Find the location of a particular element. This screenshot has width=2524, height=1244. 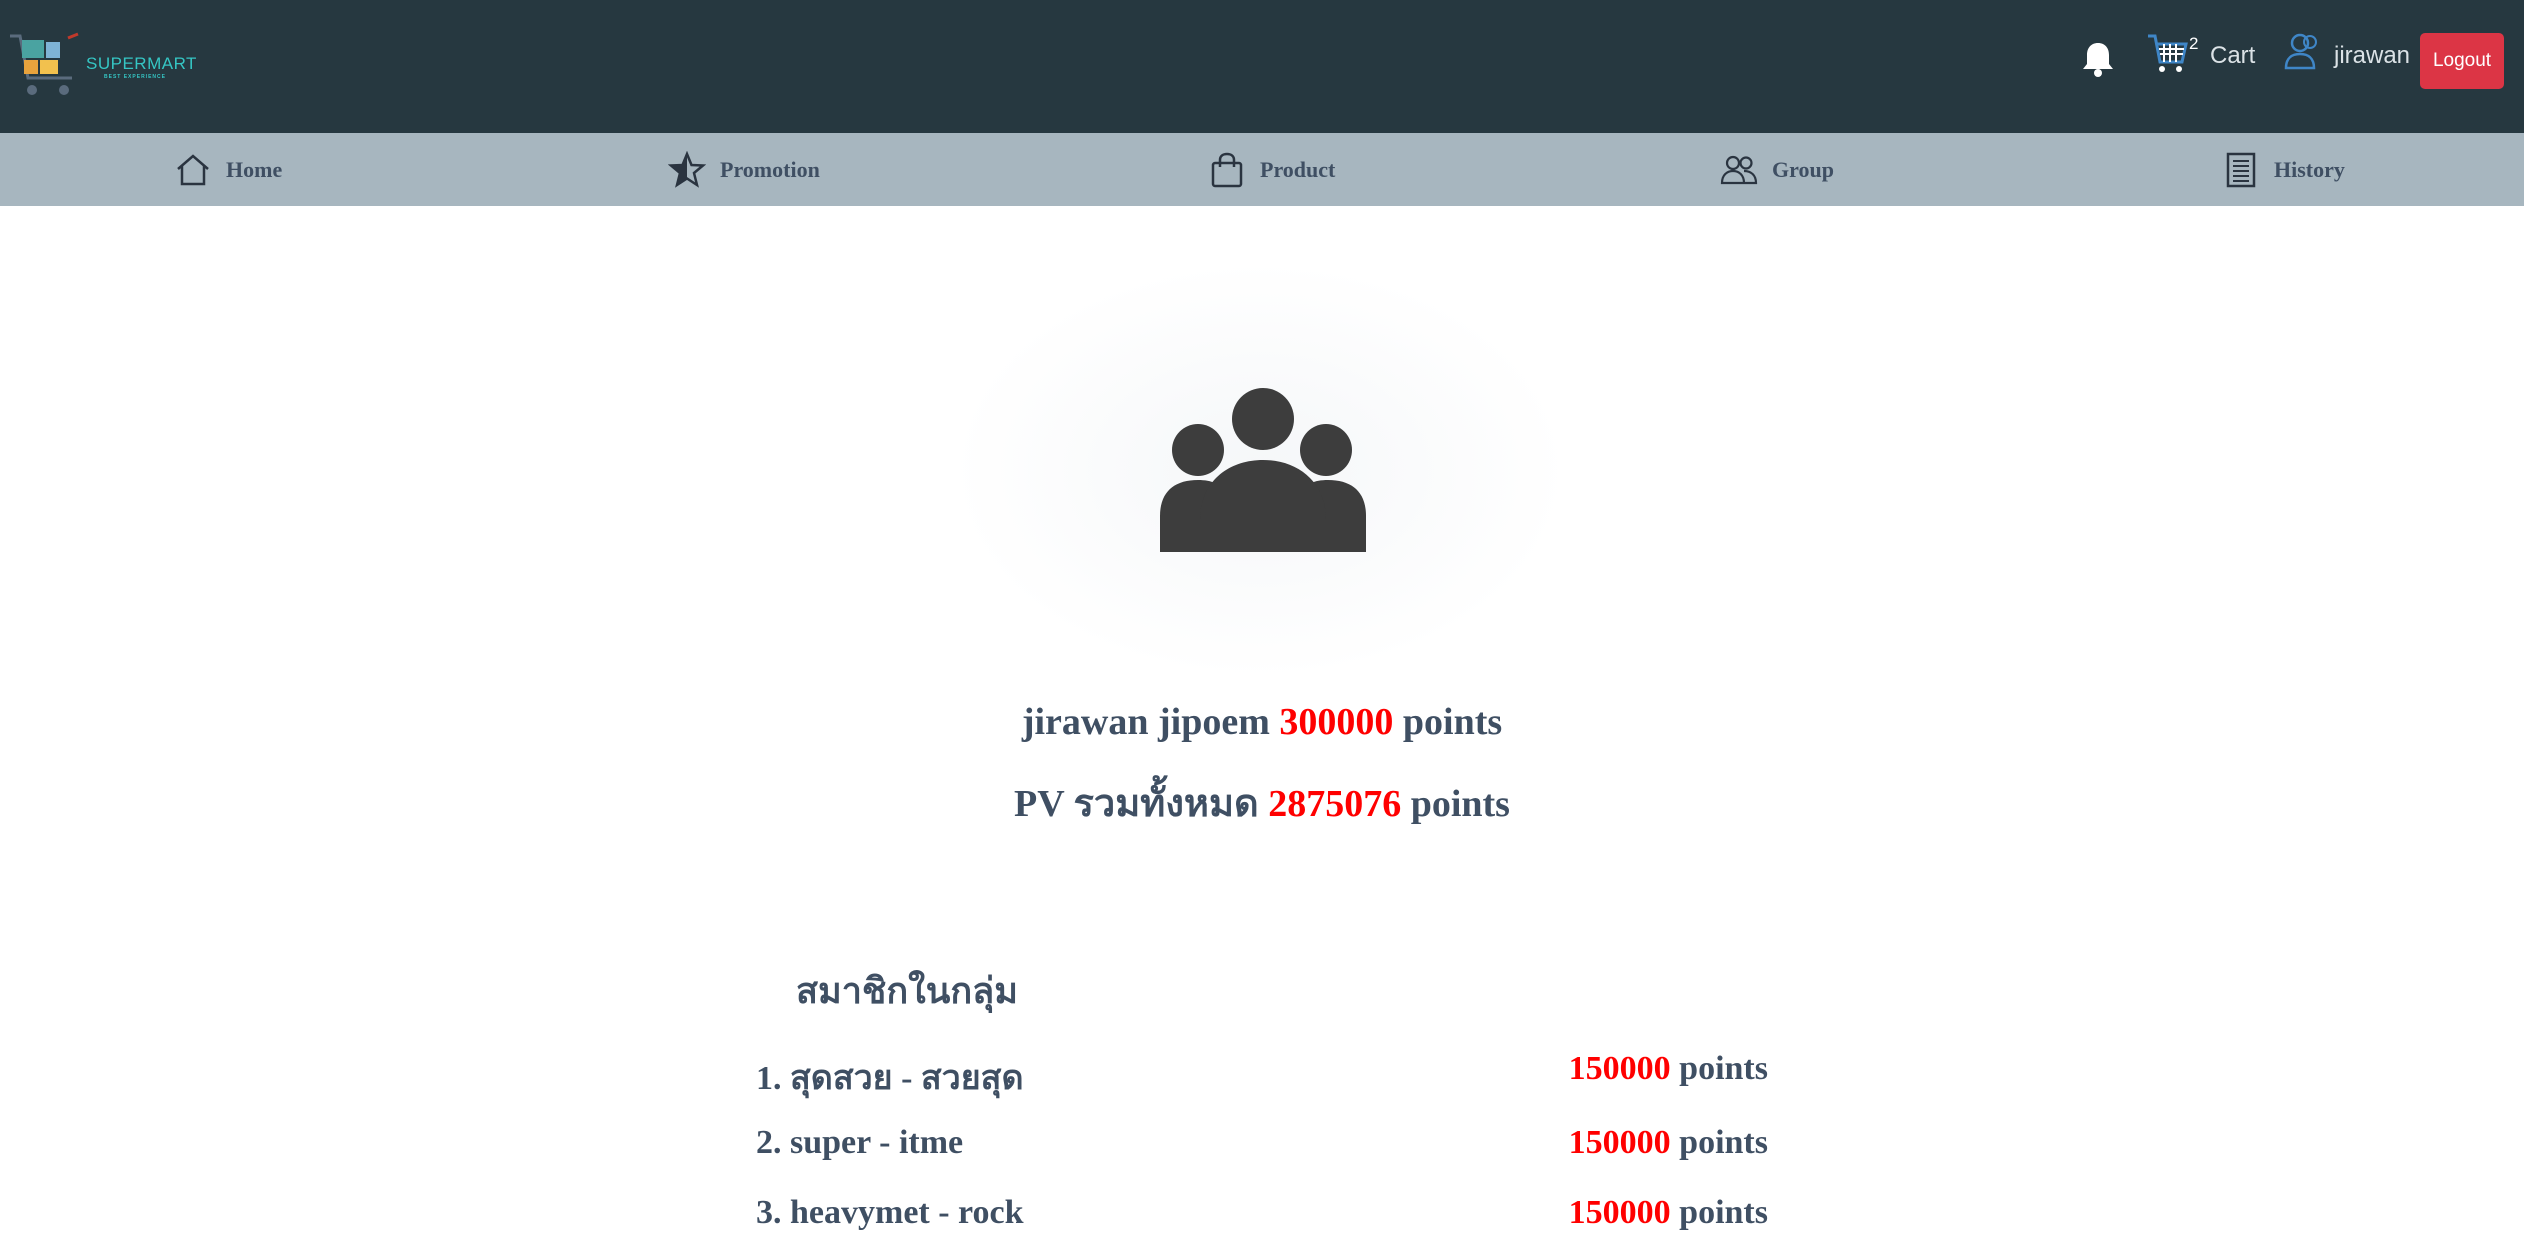

brand-tagline: BEST EXPERIENCE is located at coordinates (135, 77).